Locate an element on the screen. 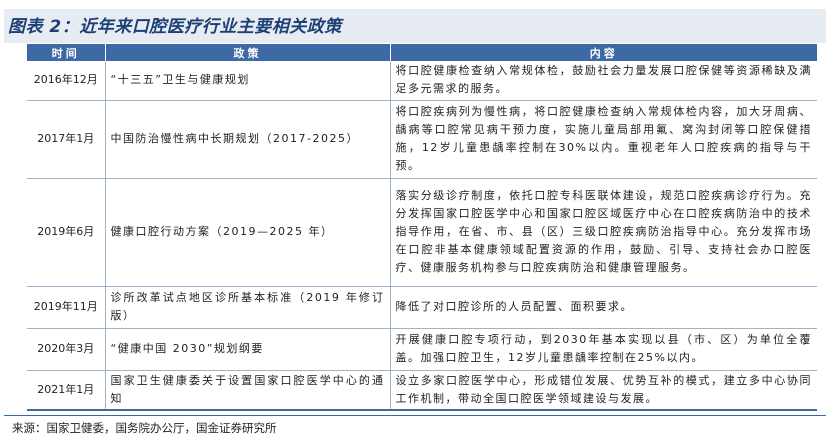 This screenshot has width=826, height=447. row-time: 2019年6月 is located at coordinates (66, 232).